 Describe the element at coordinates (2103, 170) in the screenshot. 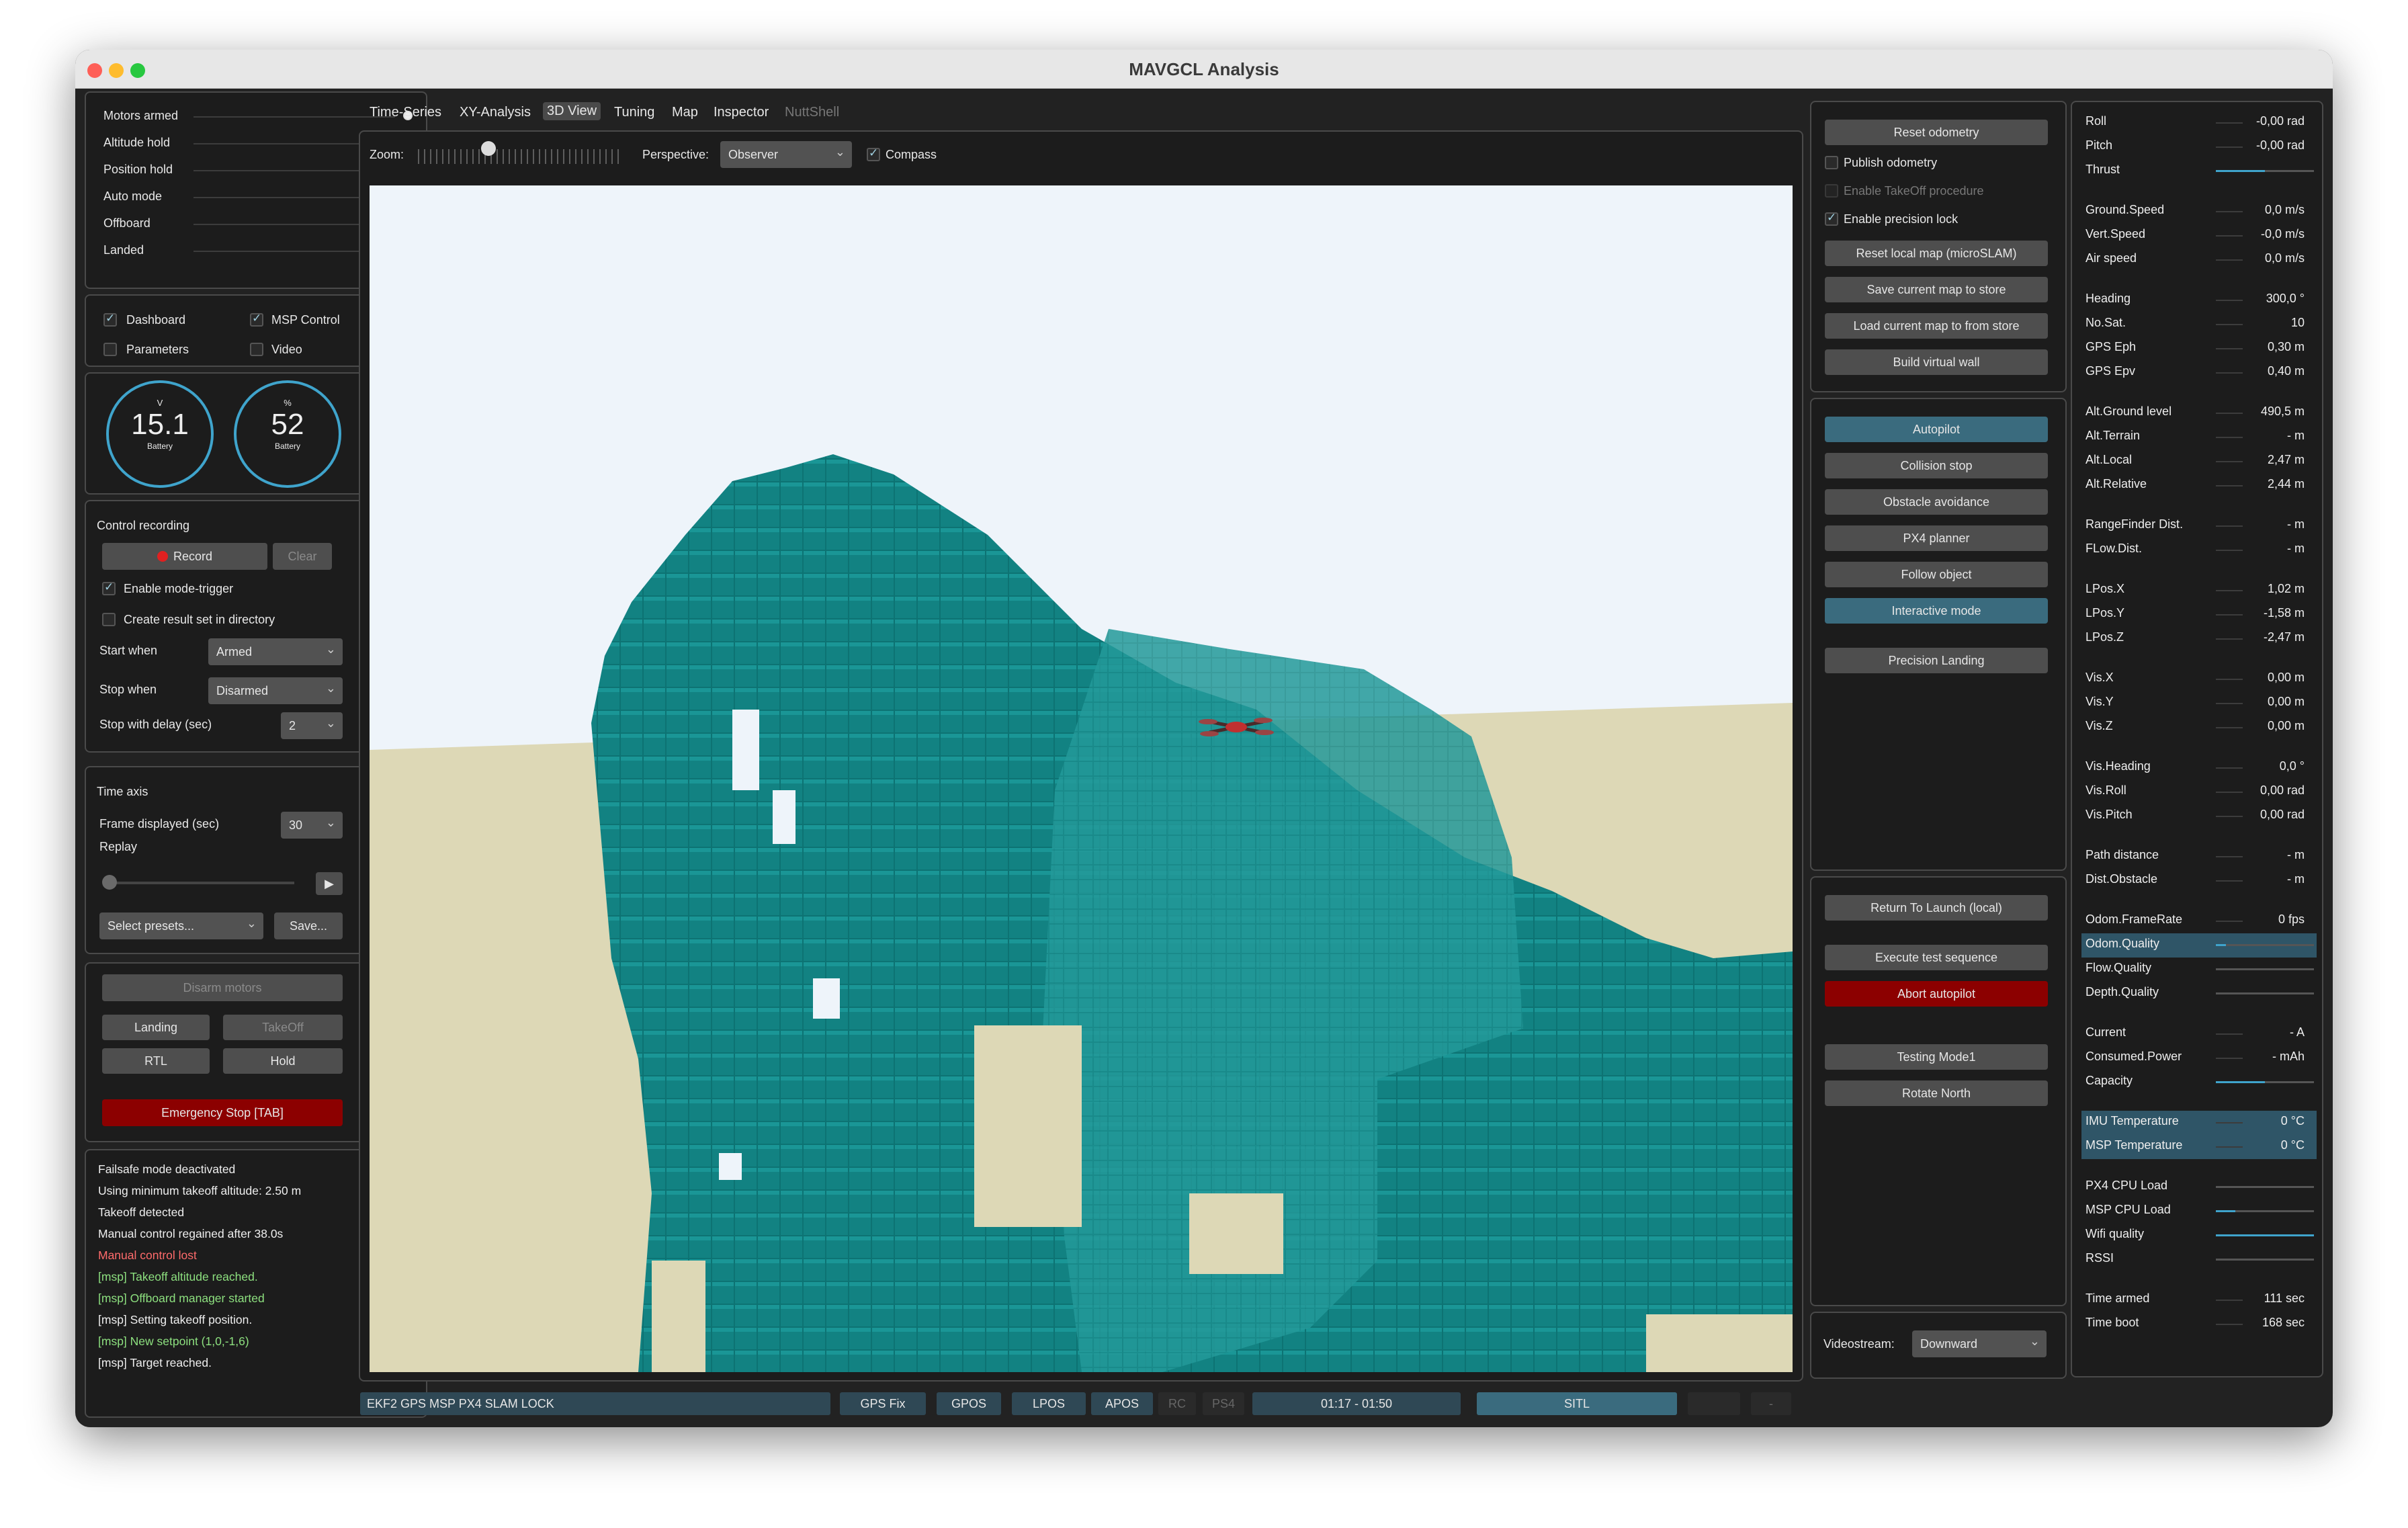

I see `telemetry-label: Thrust` at that location.